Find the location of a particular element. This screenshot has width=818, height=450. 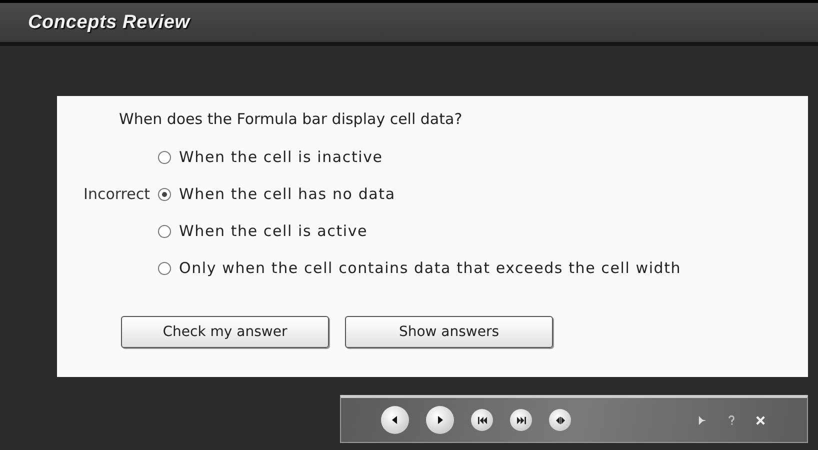

question-text: When does the Formula bar display cell data? is located at coordinates (291, 119).